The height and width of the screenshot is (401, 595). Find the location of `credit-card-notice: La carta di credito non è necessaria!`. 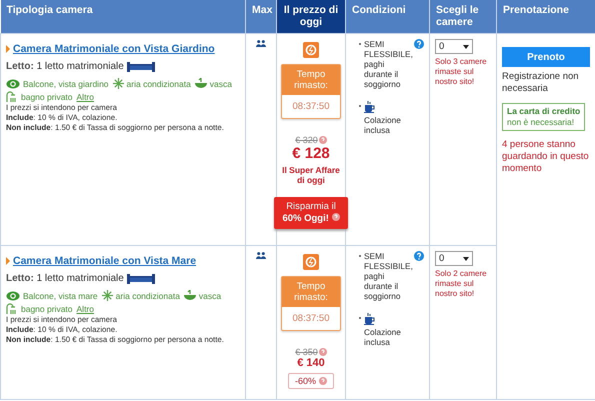

credit-card-notice: La carta di credito non è necessaria! is located at coordinates (544, 117).